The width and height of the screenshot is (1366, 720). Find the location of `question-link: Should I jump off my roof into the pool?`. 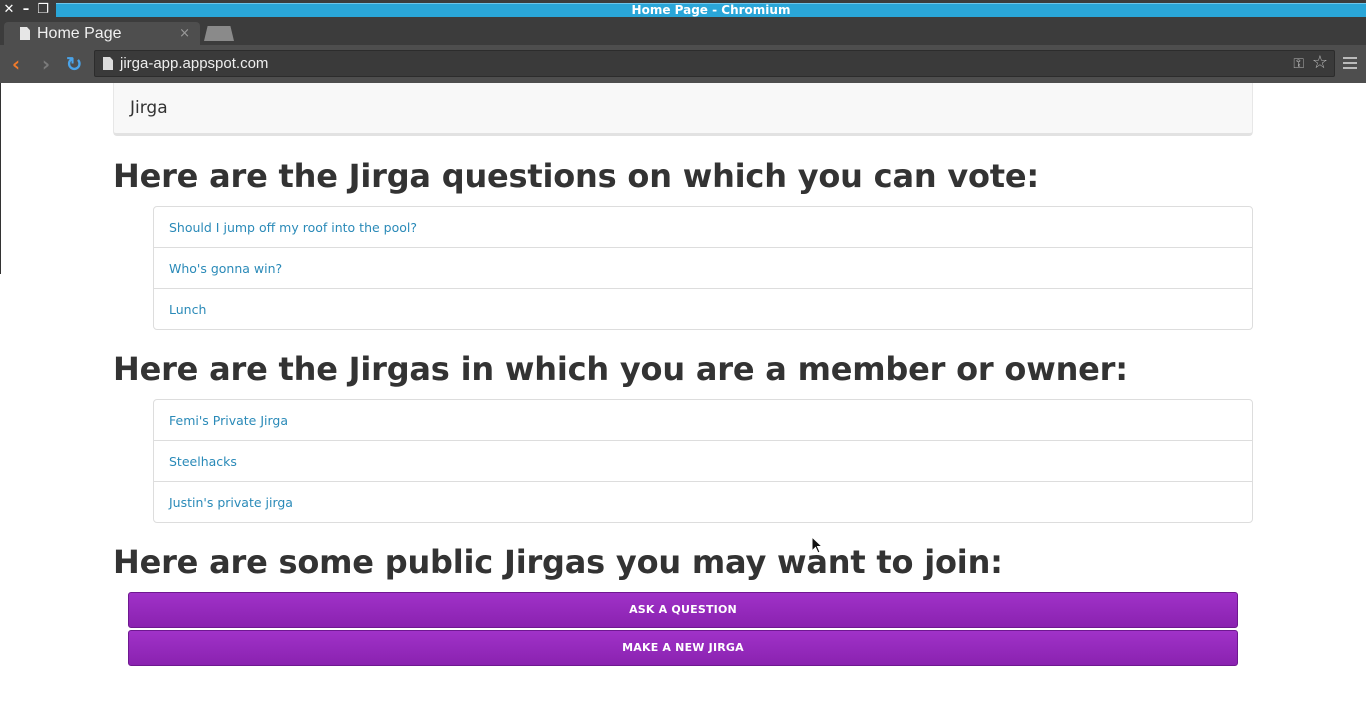

question-link: Should I jump off my roof into the pool? is located at coordinates (293, 227).